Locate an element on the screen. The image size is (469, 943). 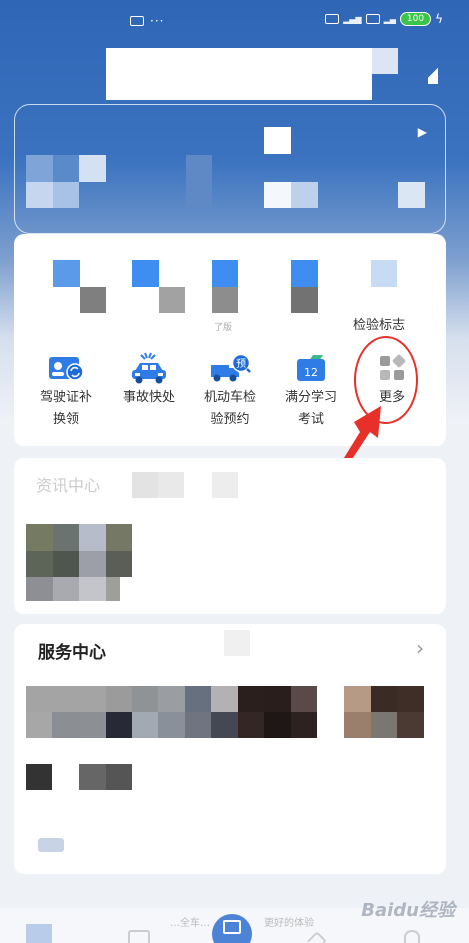
obscured-label: 了版 is located at coordinates (223, 328).